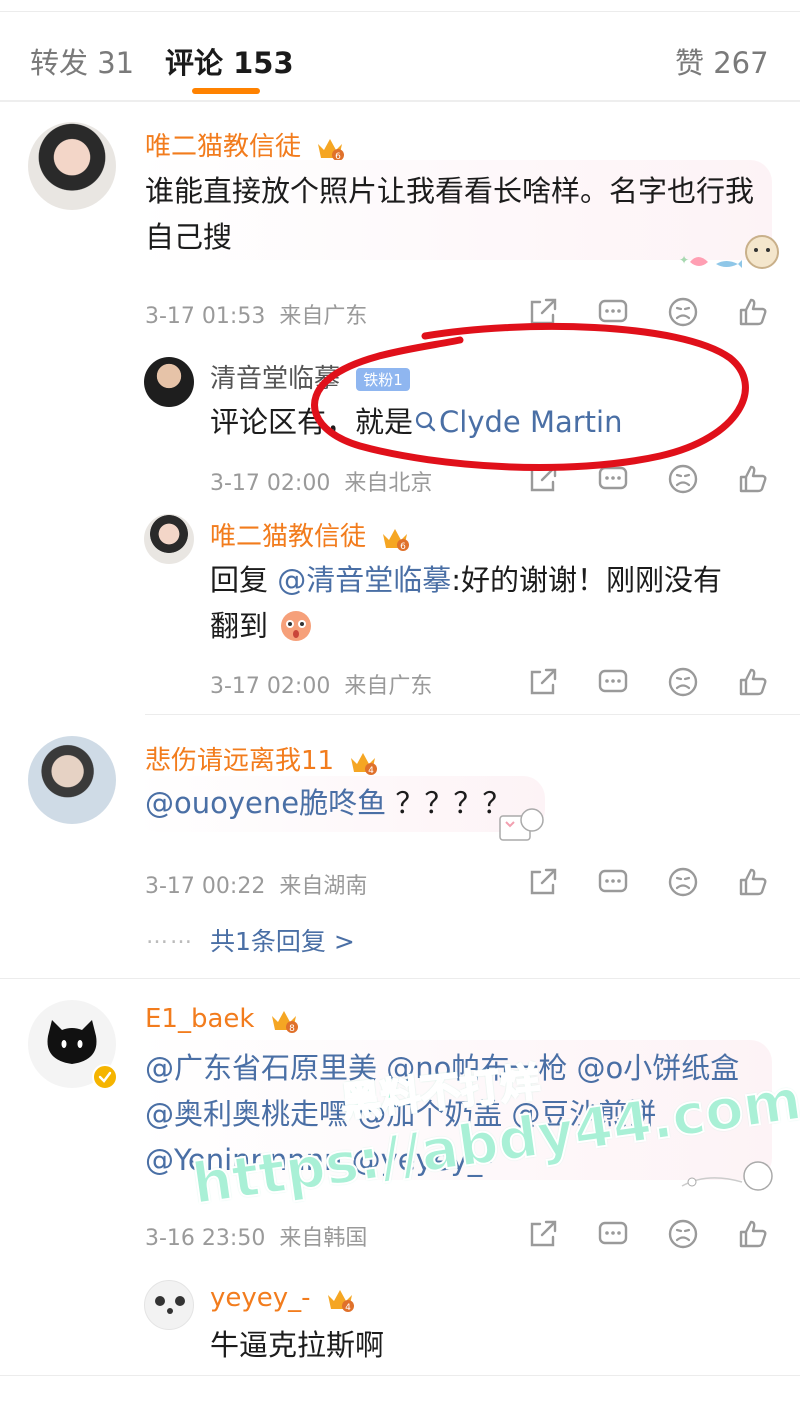  I want to click on view-more-replies-link: 共1条回复 >, so click(282, 940).